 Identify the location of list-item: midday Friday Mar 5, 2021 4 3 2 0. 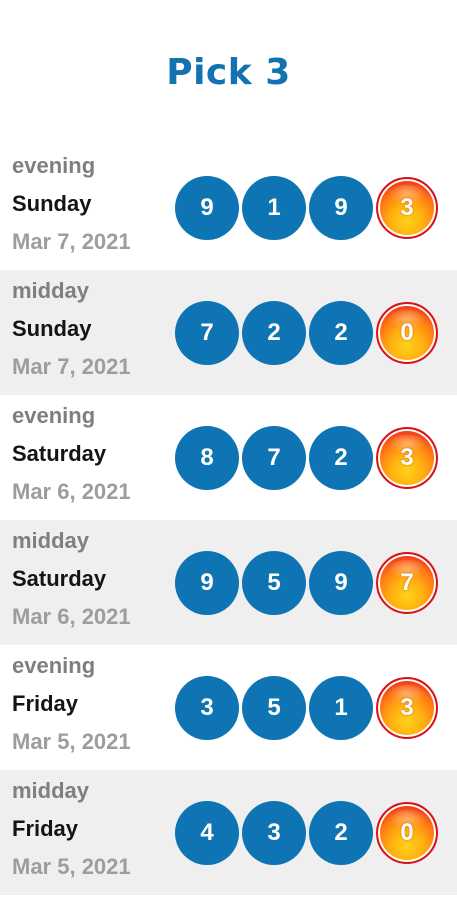
(228, 832).